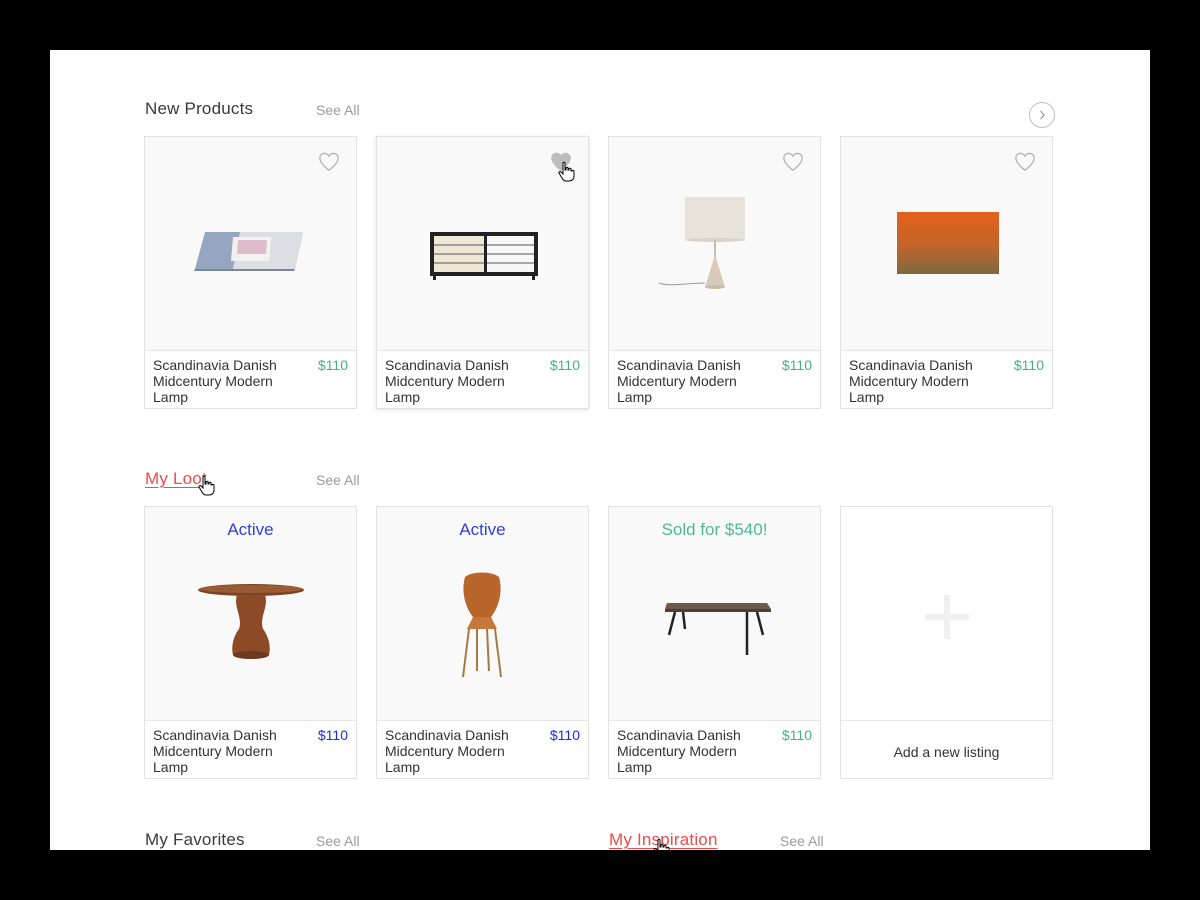 Image resolution: width=1200 pixels, height=900 pixels. What do you see at coordinates (714, 529) in the screenshot?
I see `listing-status: Sold for $540!` at bounding box center [714, 529].